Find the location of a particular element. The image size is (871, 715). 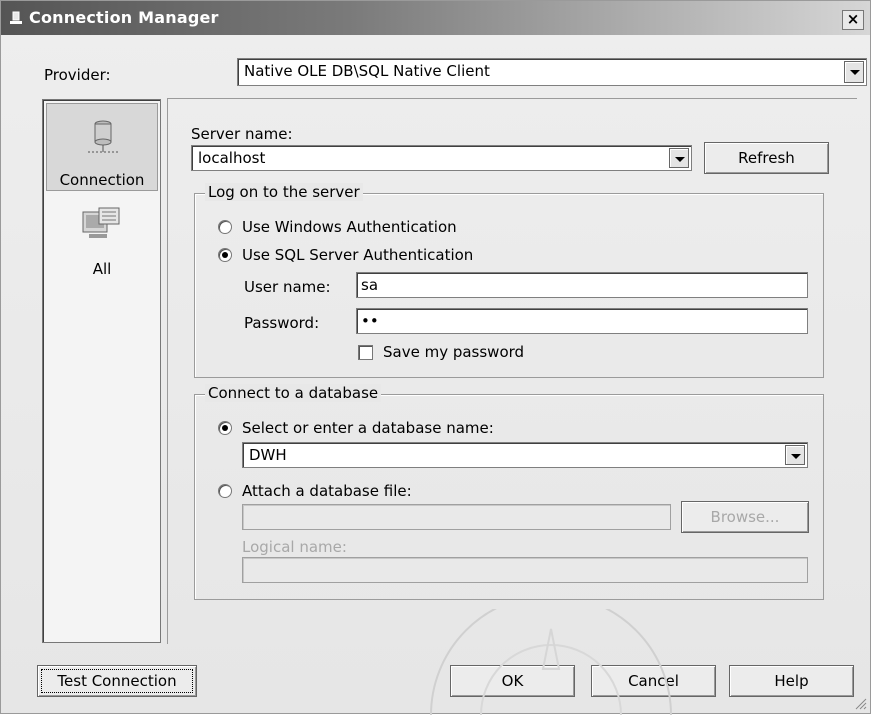

sidebar-item-label: Connection is located at coordinates (102, 180).